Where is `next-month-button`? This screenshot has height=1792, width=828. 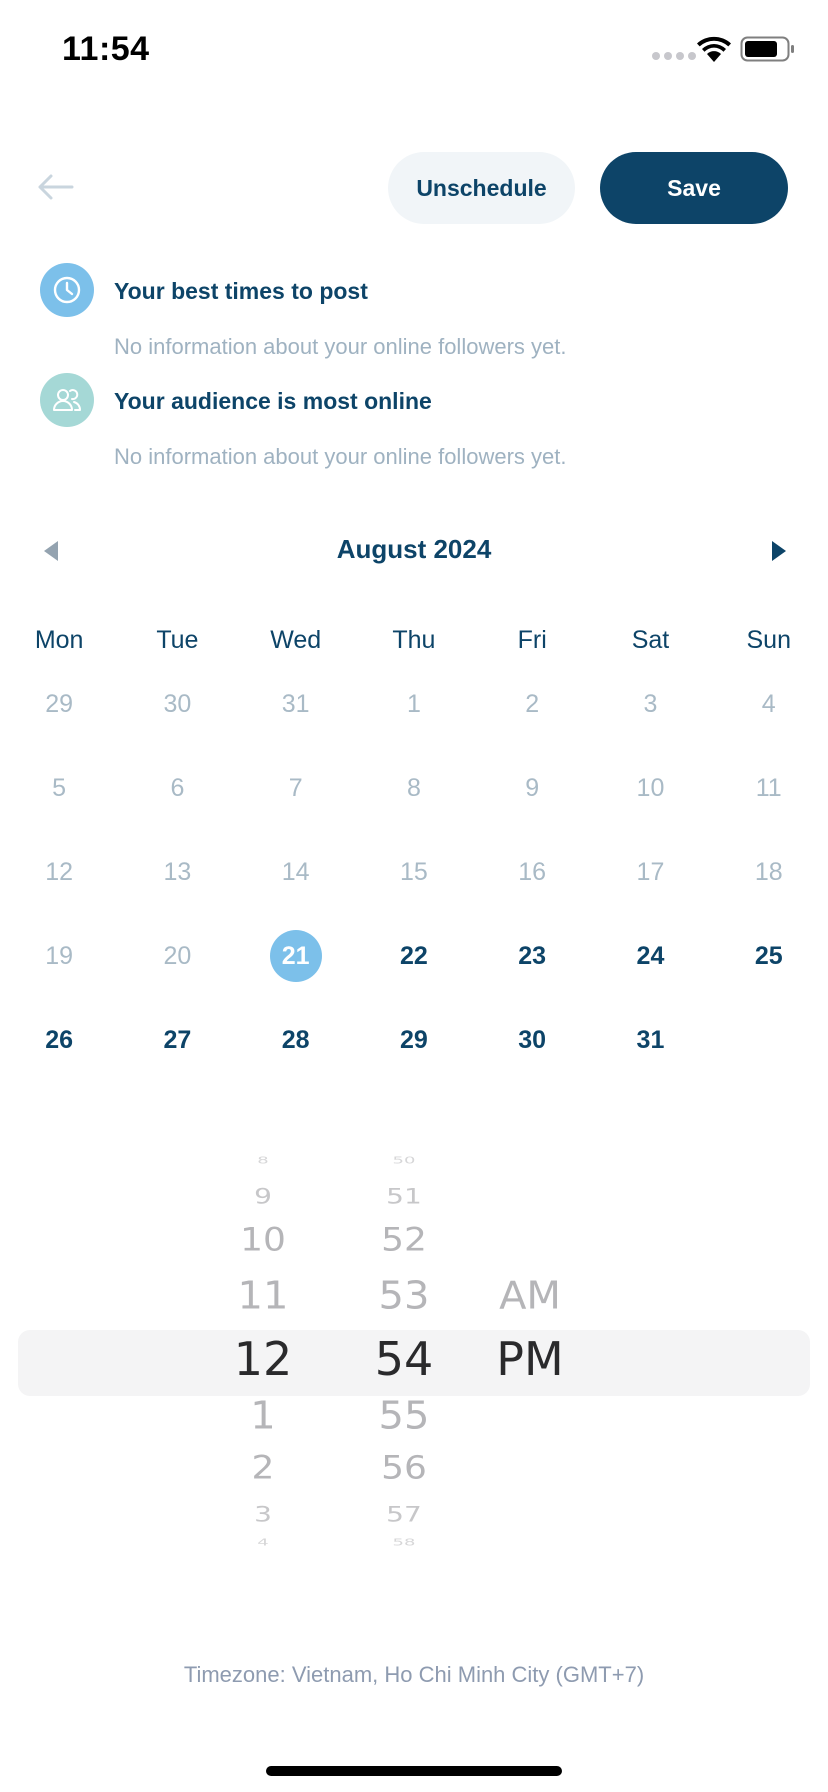 next-month-button is located at coordinates (778, 551).